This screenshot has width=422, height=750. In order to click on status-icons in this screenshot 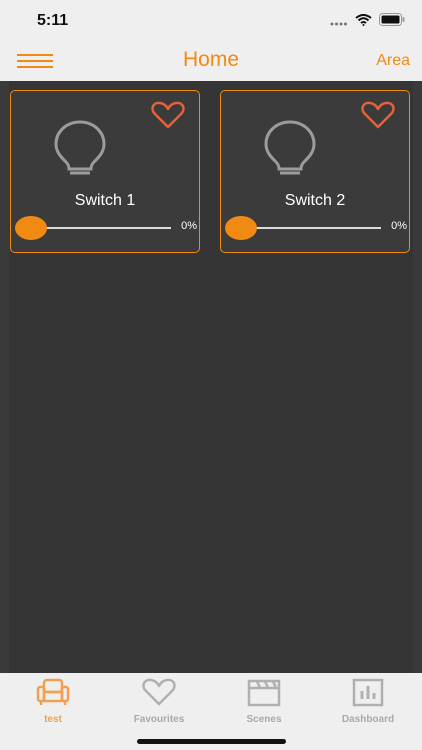, I will do `click(367, 19)`.